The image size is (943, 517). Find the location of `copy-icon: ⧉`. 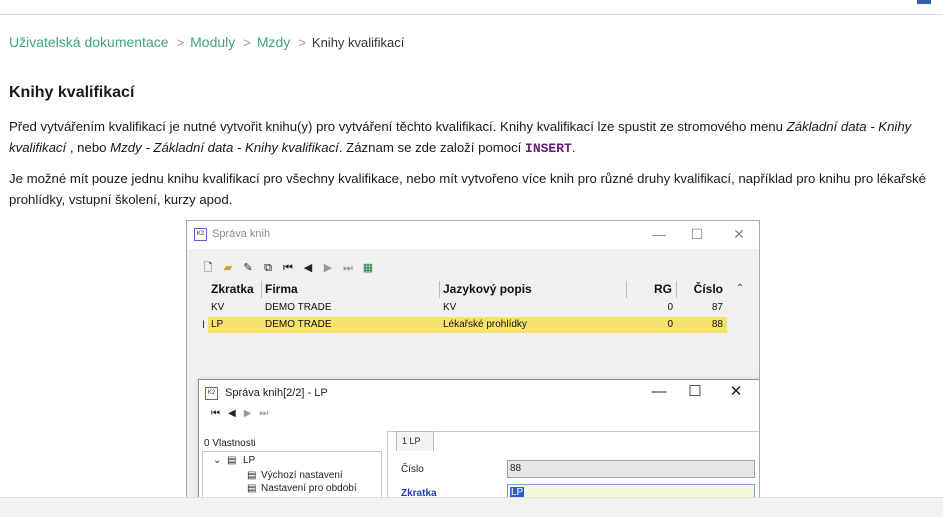

copy-icon: ⧉ is located at coordinates (268, 268).